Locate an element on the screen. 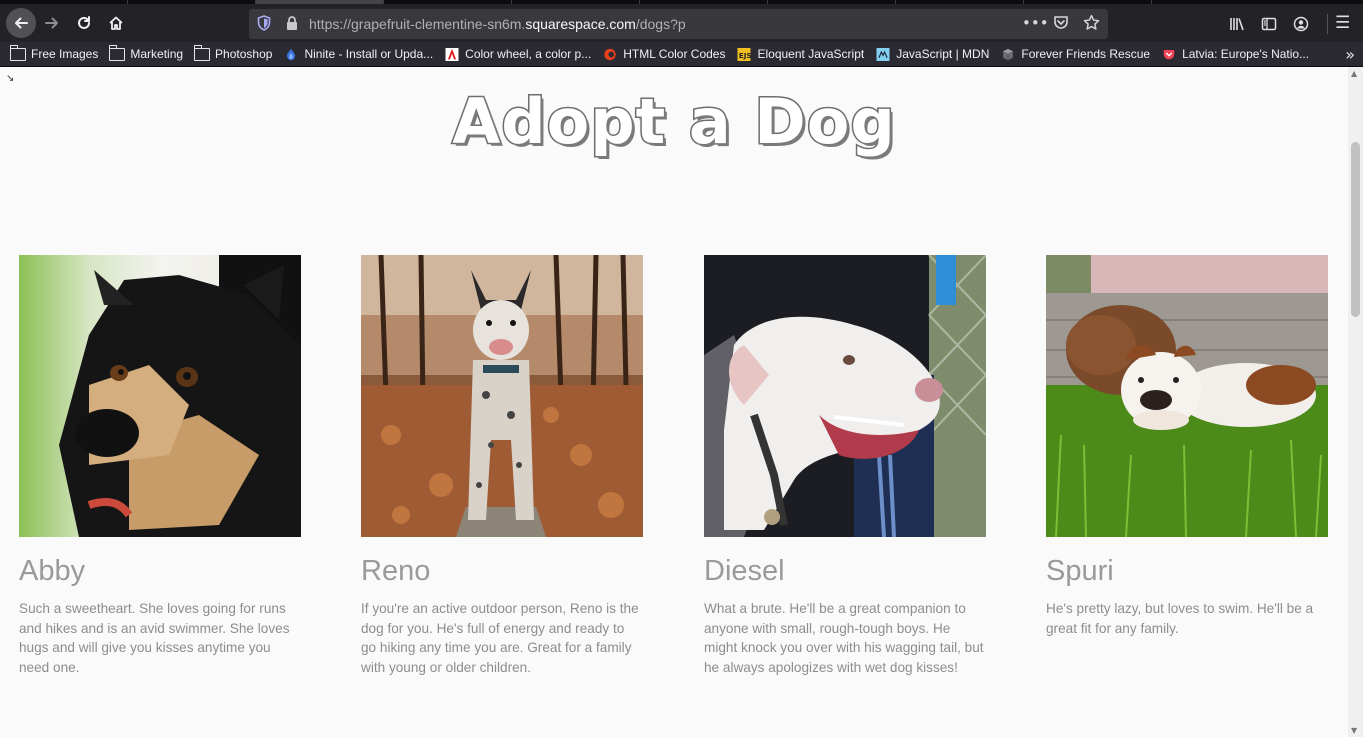  scrollbar-thumb is located at coordinates (1355, 229).